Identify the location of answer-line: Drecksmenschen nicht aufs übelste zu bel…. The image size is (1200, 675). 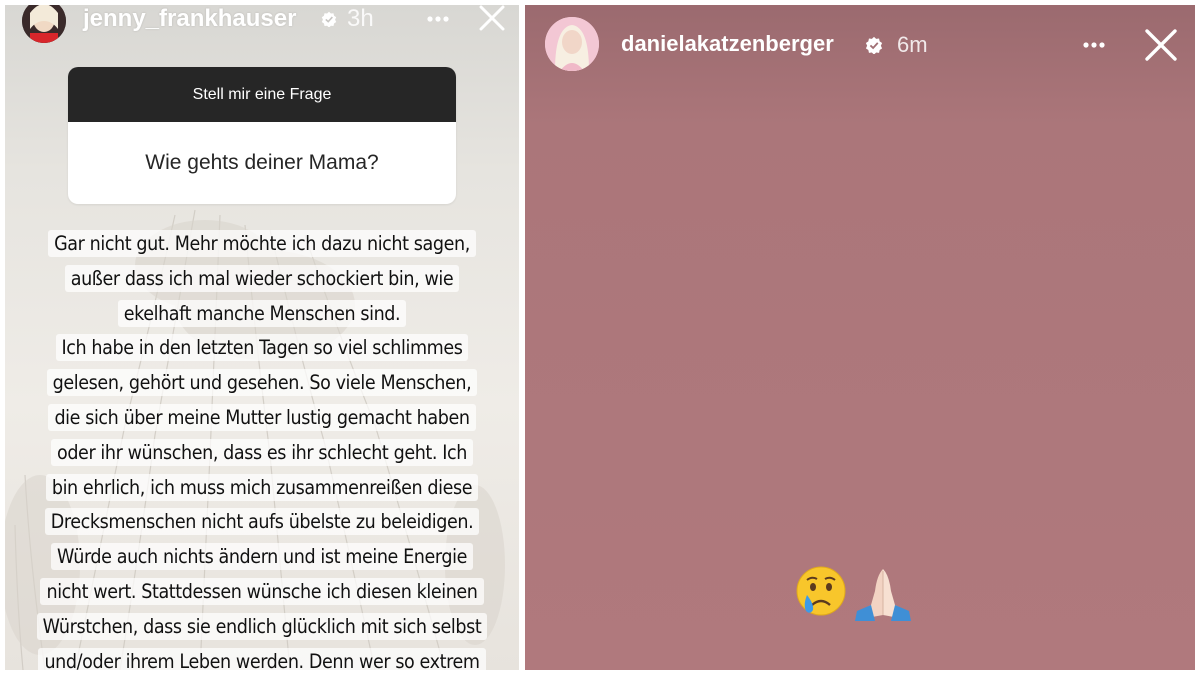
(262, 522).